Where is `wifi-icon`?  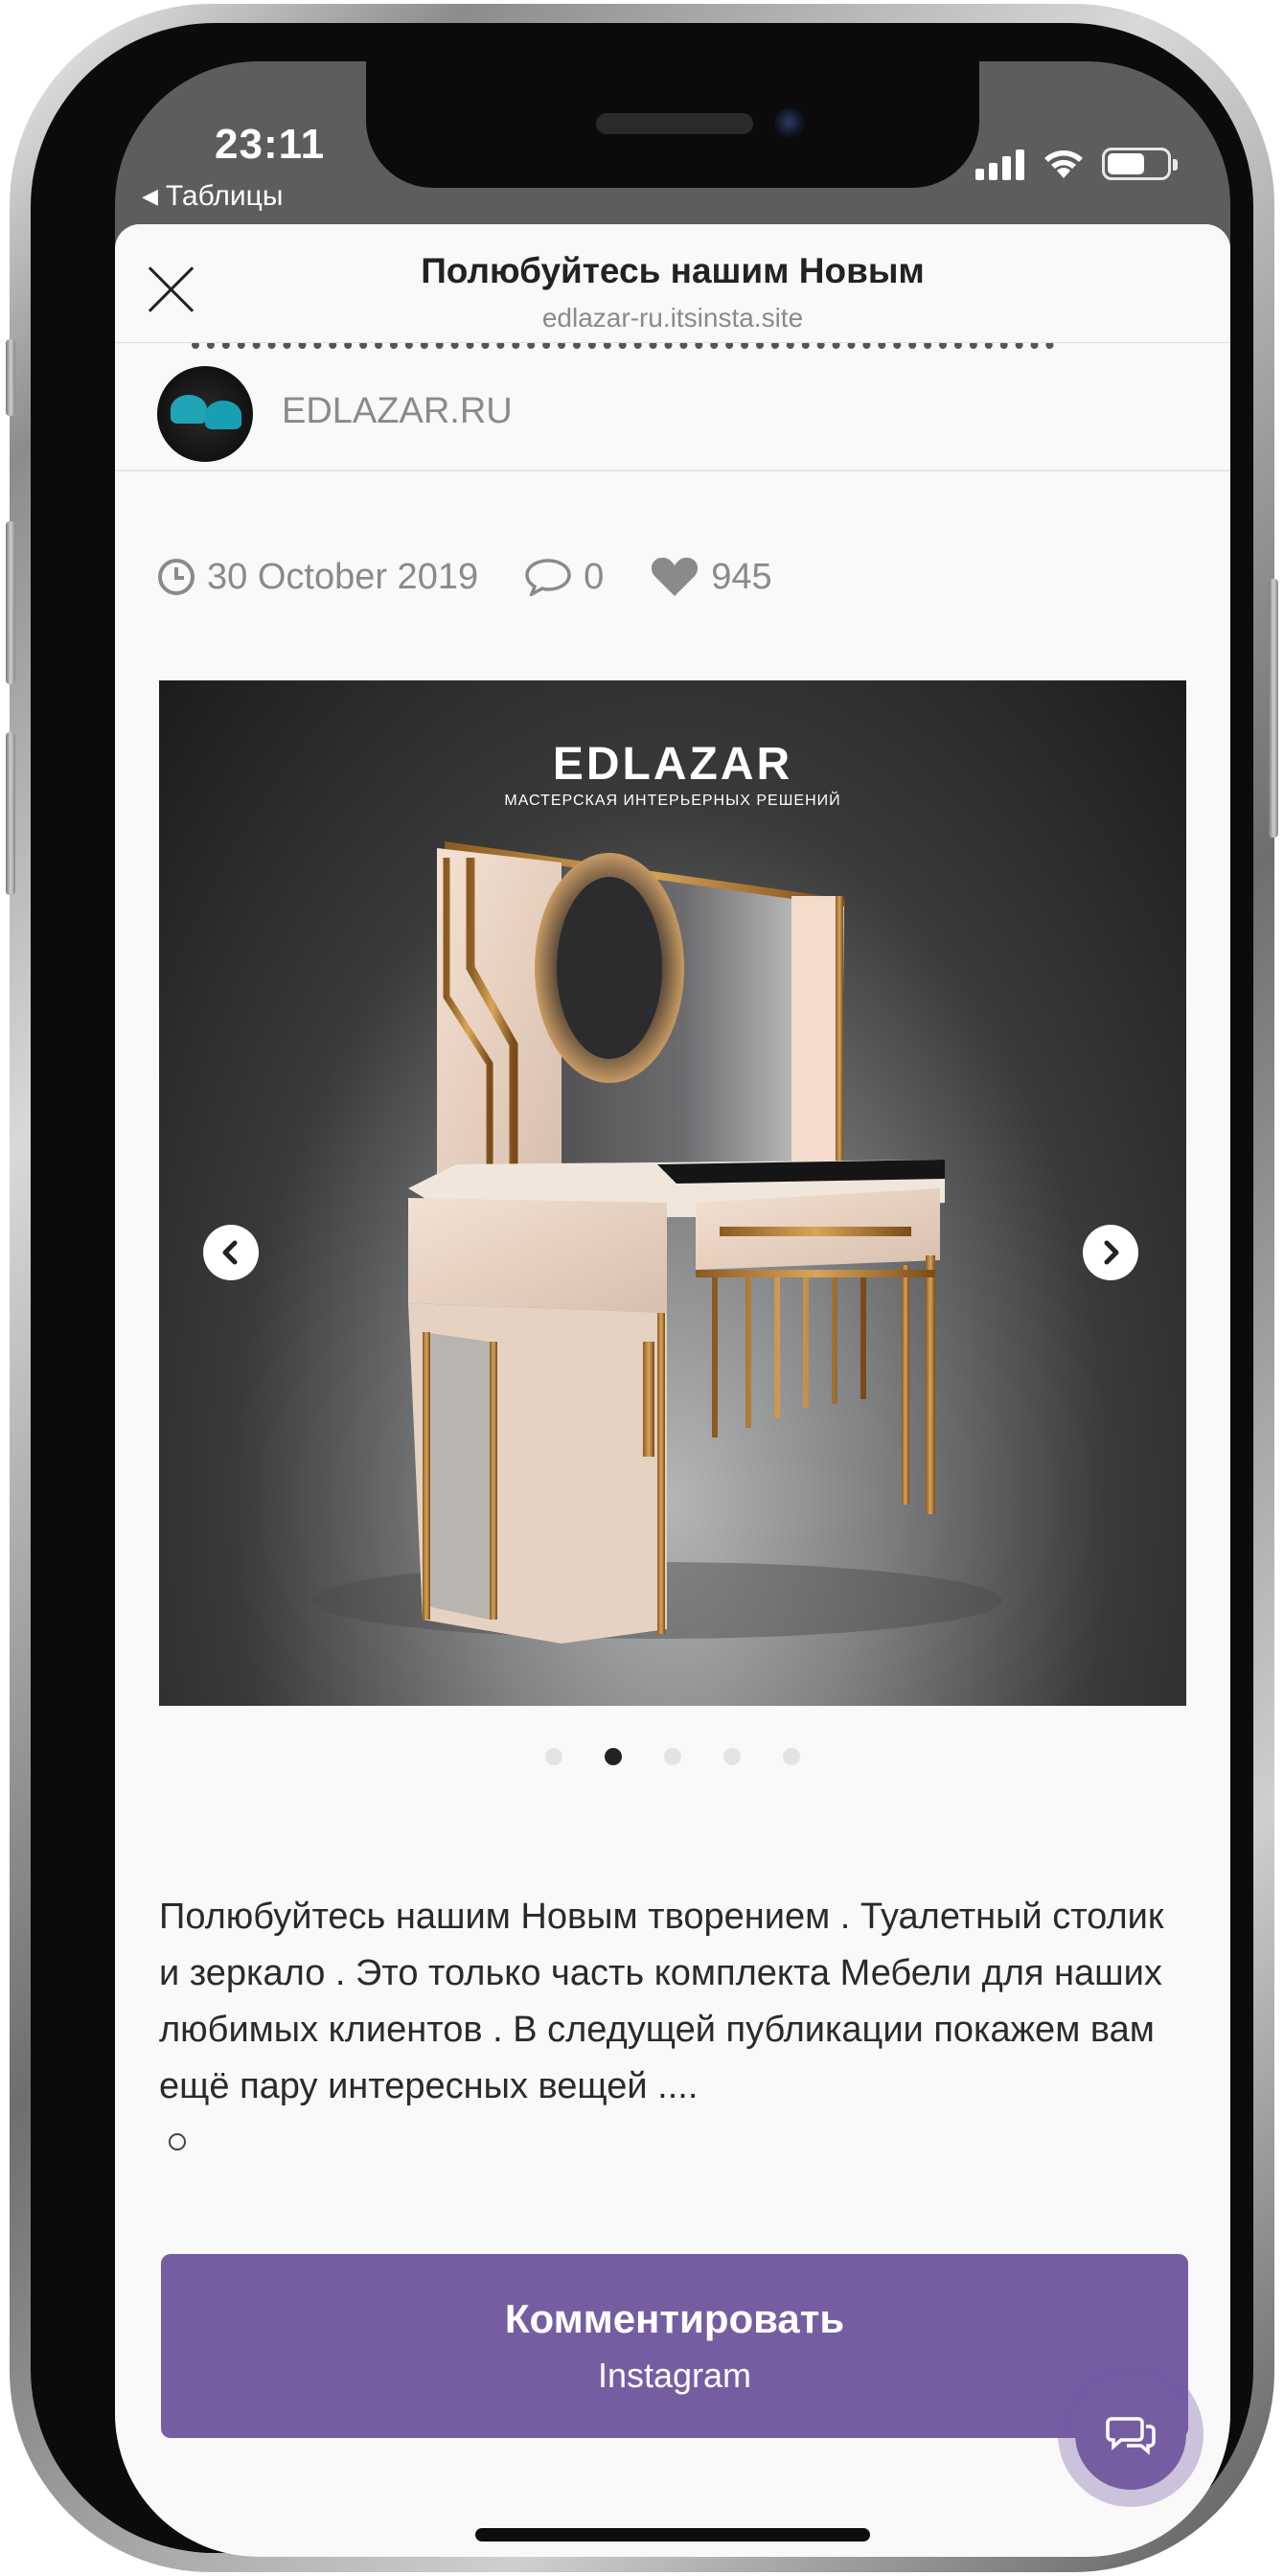 wifi-icon is located at coordinates (1063, 164).